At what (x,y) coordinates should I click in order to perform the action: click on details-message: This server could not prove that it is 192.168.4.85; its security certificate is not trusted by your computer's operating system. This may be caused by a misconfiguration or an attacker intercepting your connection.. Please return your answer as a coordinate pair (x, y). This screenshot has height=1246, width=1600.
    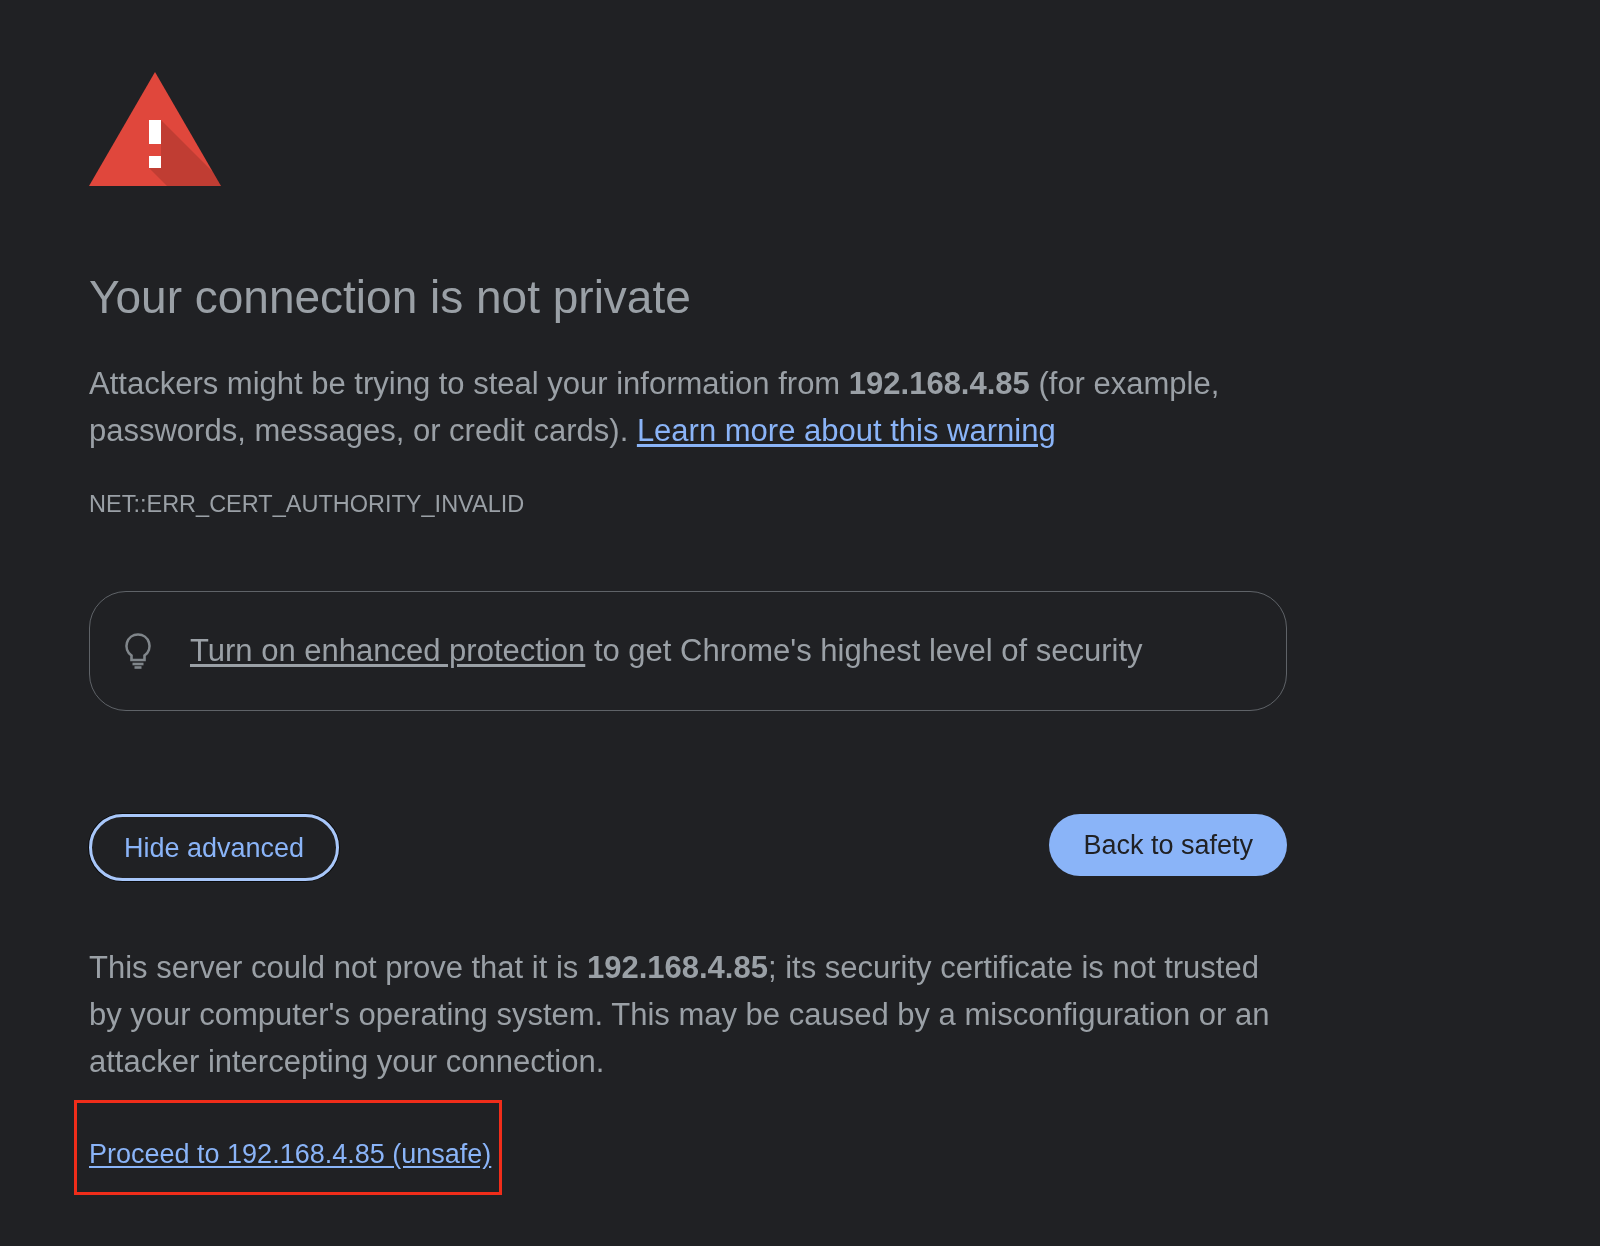
    Looking at the image, I should click on (680, 1015).